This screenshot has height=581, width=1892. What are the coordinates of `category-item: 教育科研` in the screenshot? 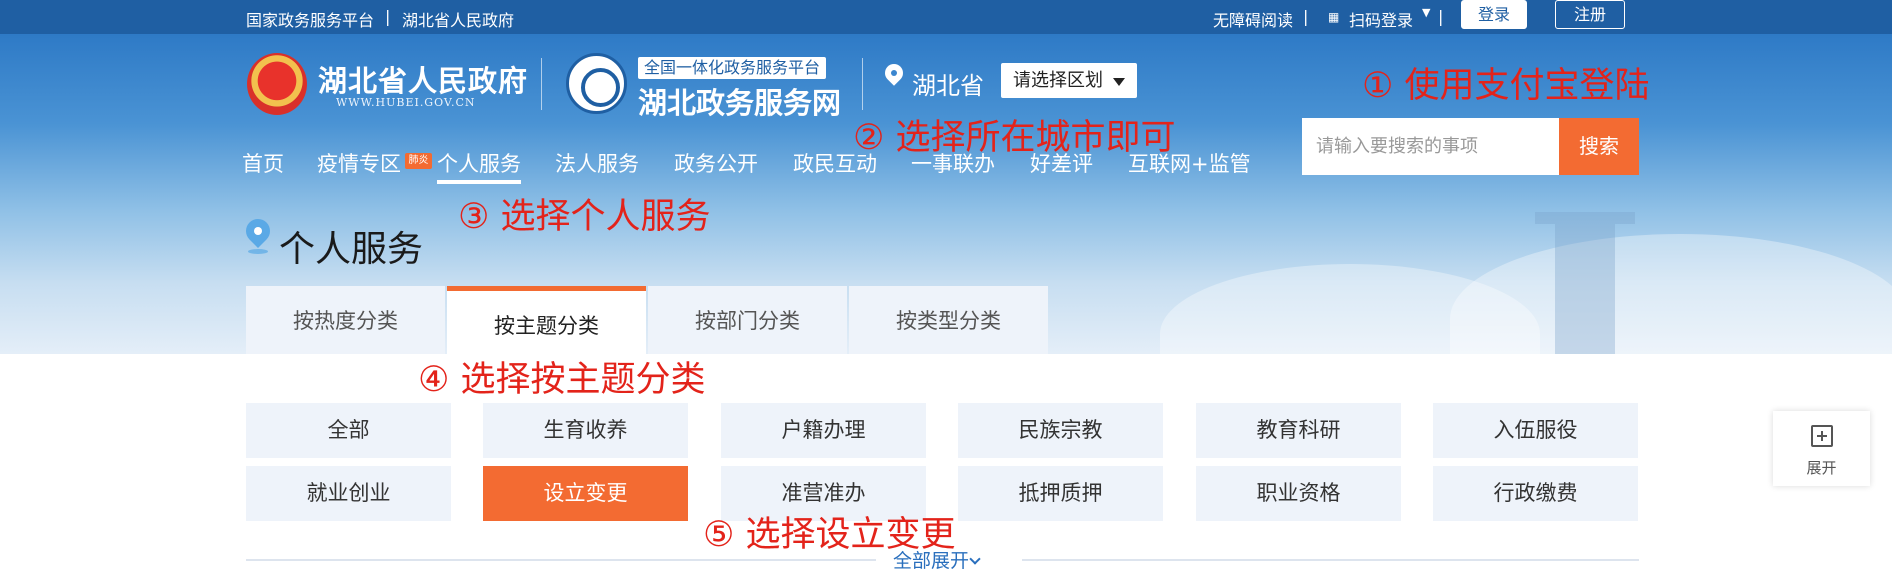 It's located at (1298, 430).